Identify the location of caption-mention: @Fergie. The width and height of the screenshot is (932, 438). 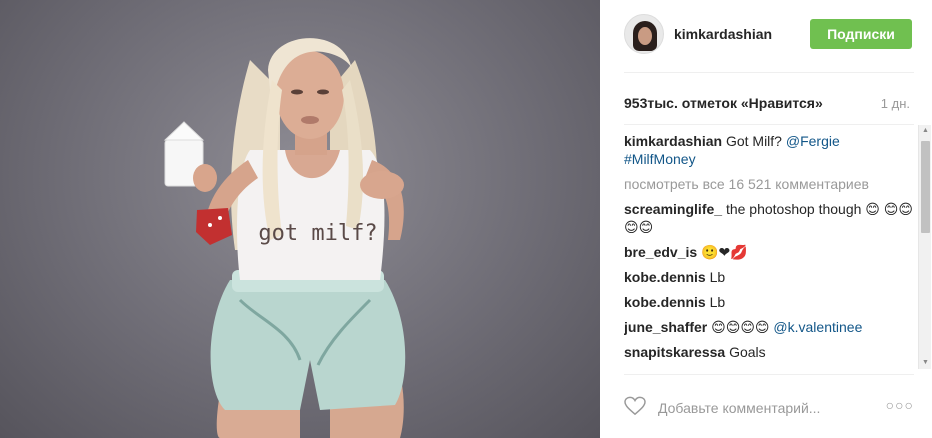
(813, 141).